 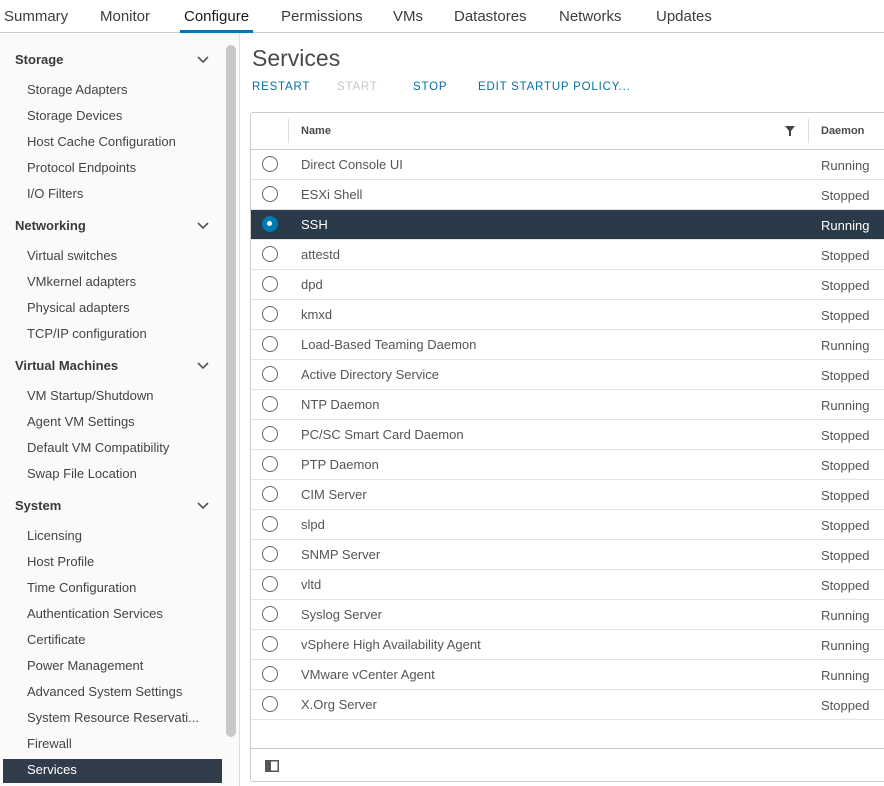 I want to click on table-row: attestd Stopped, so click(x=567, y=255).